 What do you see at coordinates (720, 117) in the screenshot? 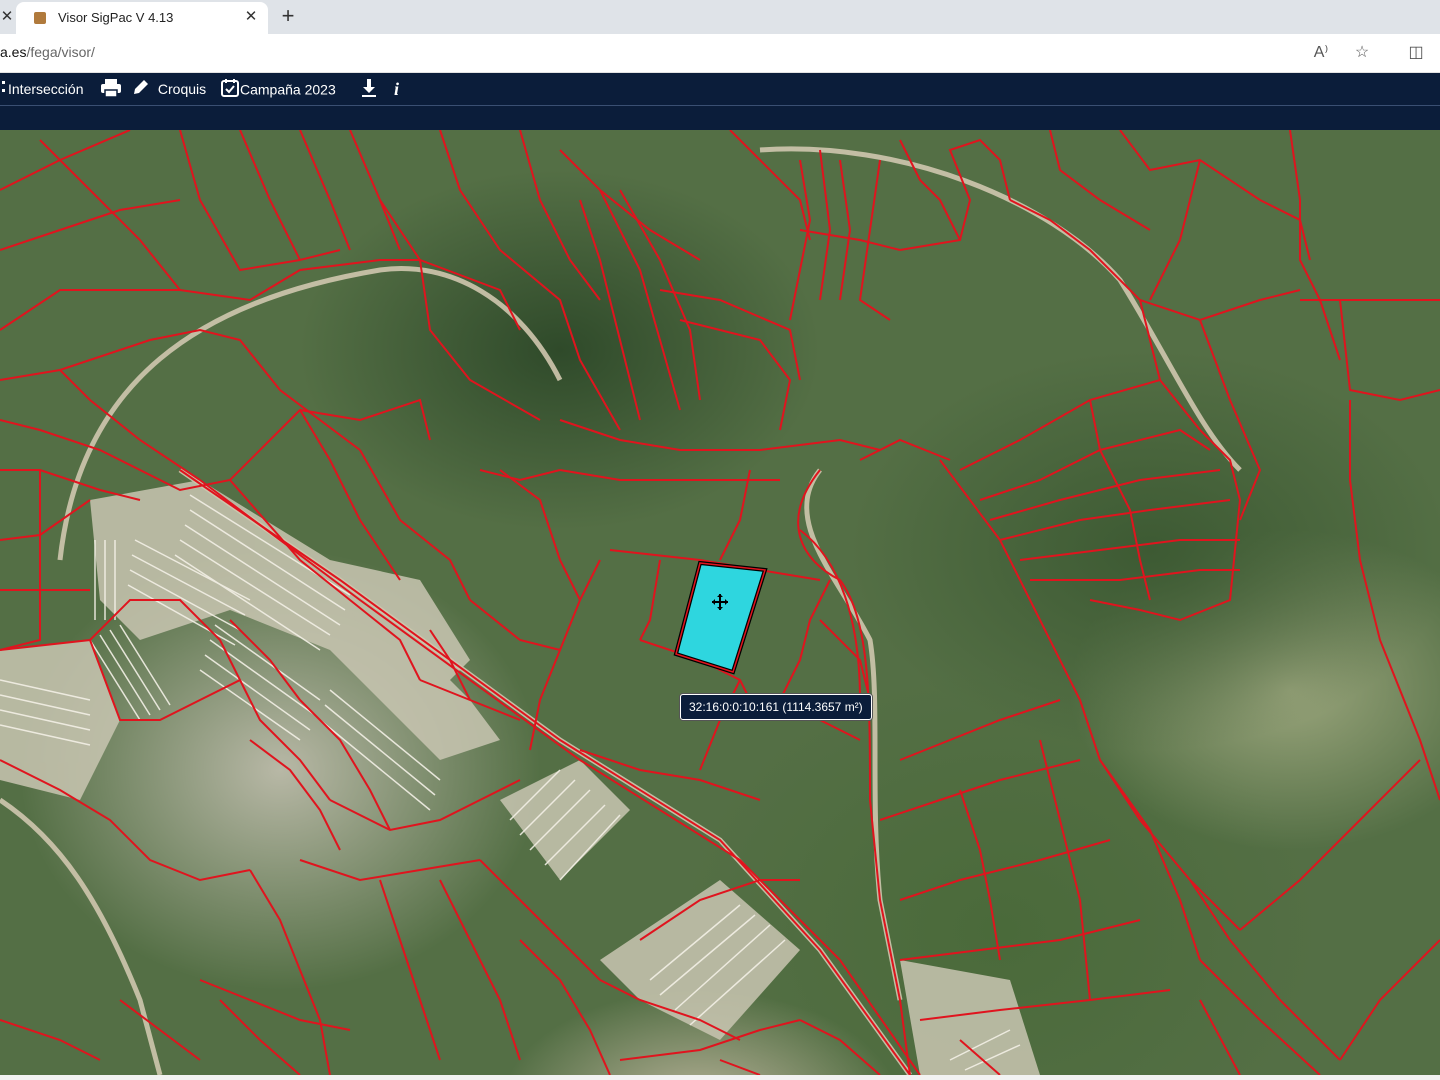
I see `toolbar-secondary-bar` at bounding box center [720, 117].